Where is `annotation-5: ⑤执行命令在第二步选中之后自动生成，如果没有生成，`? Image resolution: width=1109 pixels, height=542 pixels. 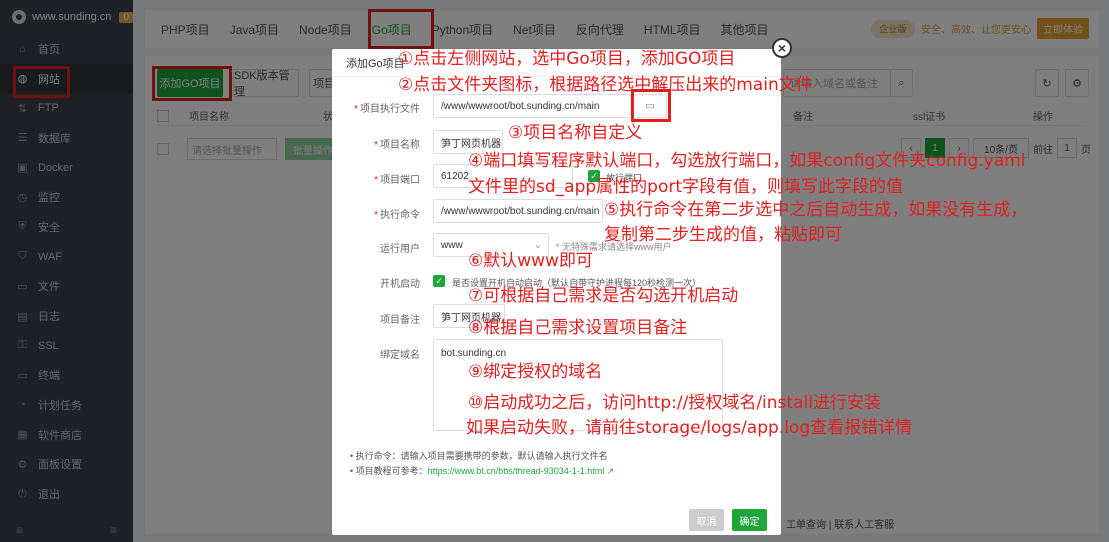
annotation-5: ⑤执行命令在第二步选中之后自动生成，如果没有生成， is located at coordinates (816, 210).